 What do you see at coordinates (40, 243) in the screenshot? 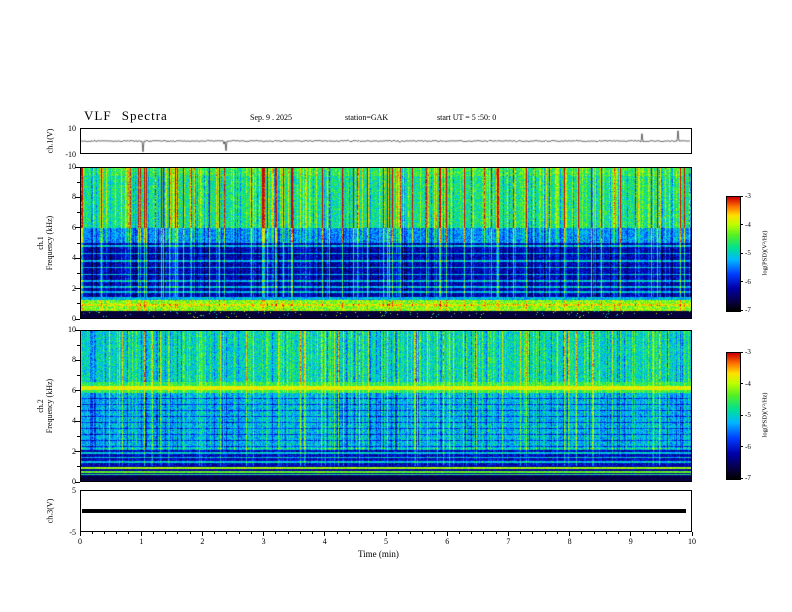
I see `ch1-label: ch.1` at bounding box center [40, 243].